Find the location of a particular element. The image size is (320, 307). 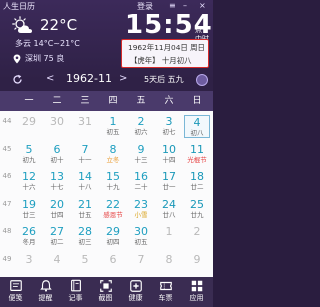

day-number: 16 is located at coordinates (141, 176).